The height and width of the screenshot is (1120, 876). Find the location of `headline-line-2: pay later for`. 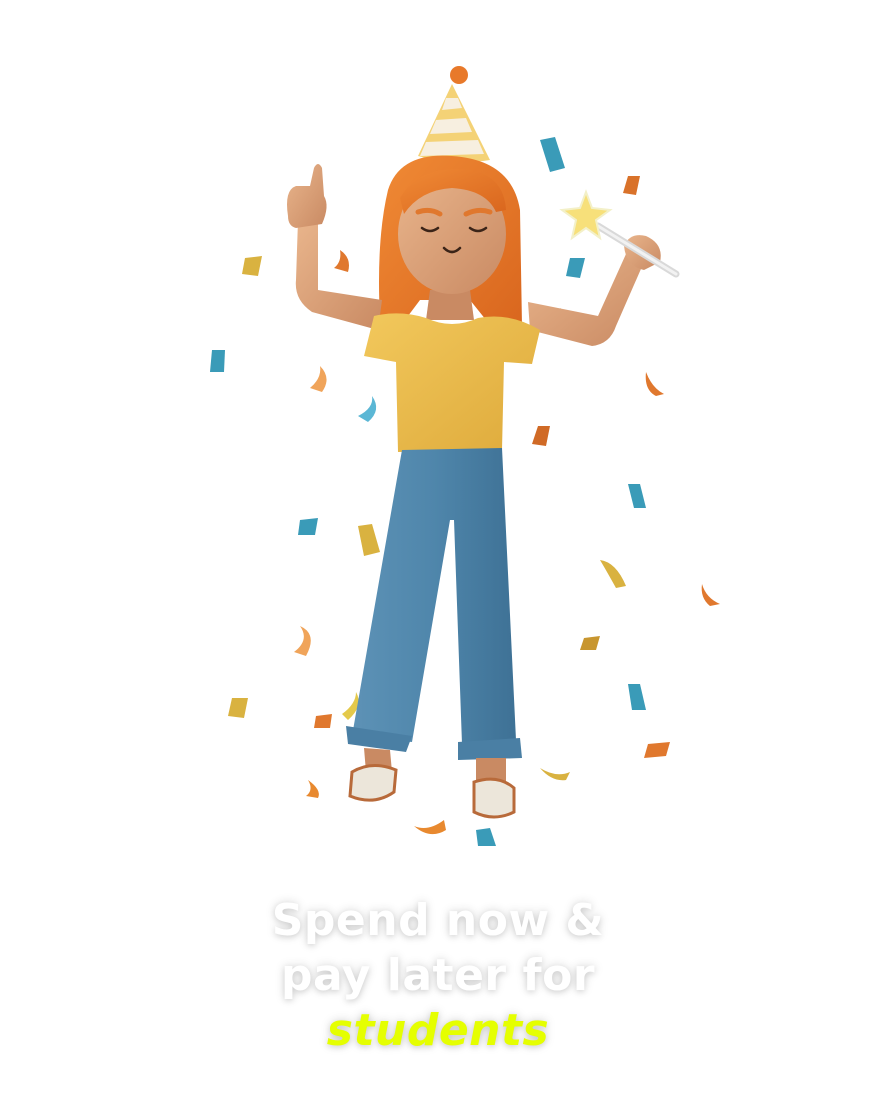

headline-line-2: pay later for is located at coordinates (438, 975).